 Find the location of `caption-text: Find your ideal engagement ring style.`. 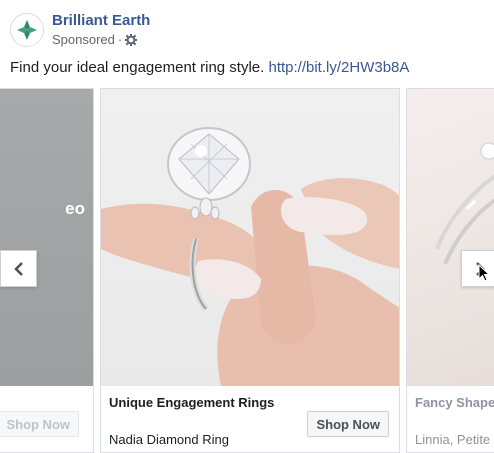

caption-text: Find your ideal engagement ring style. is located at coordinates (137, 67).